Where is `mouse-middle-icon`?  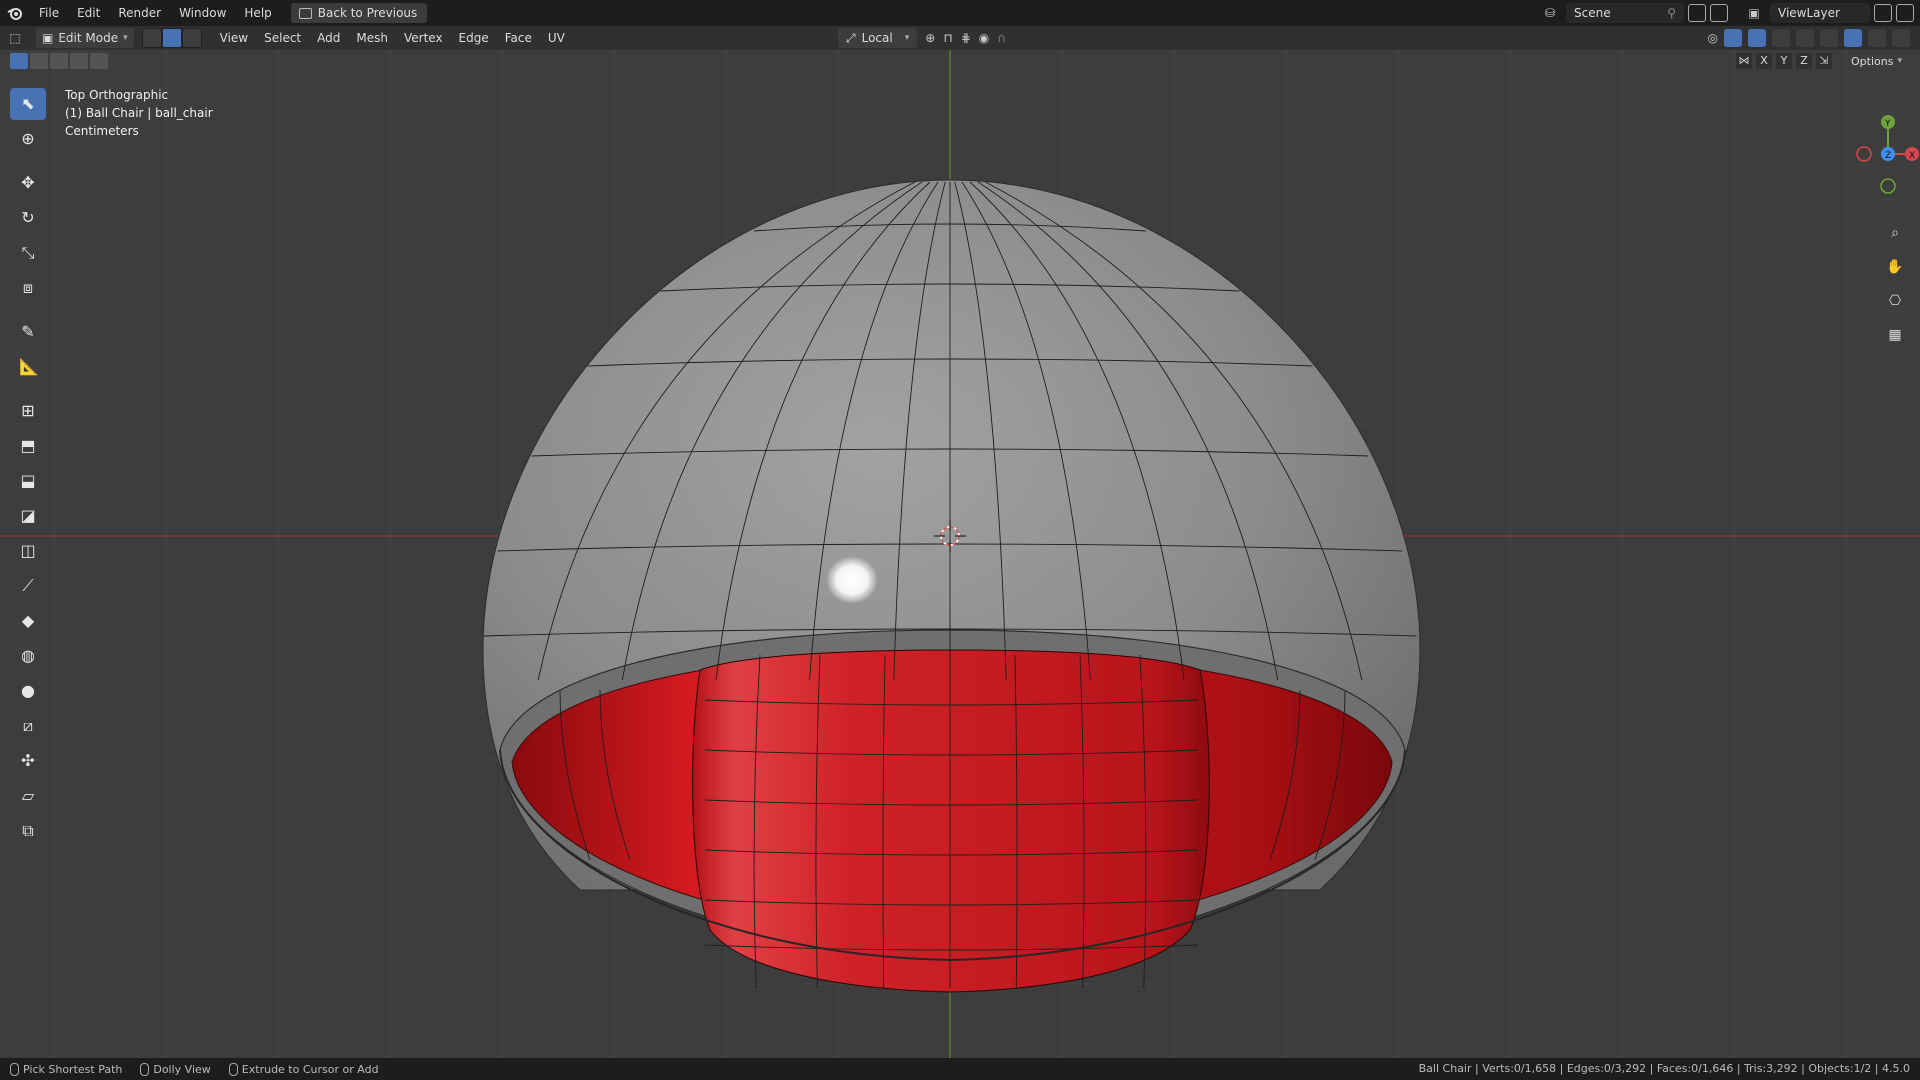
mouse-middle-icon is located at coordinates (145, 1069).